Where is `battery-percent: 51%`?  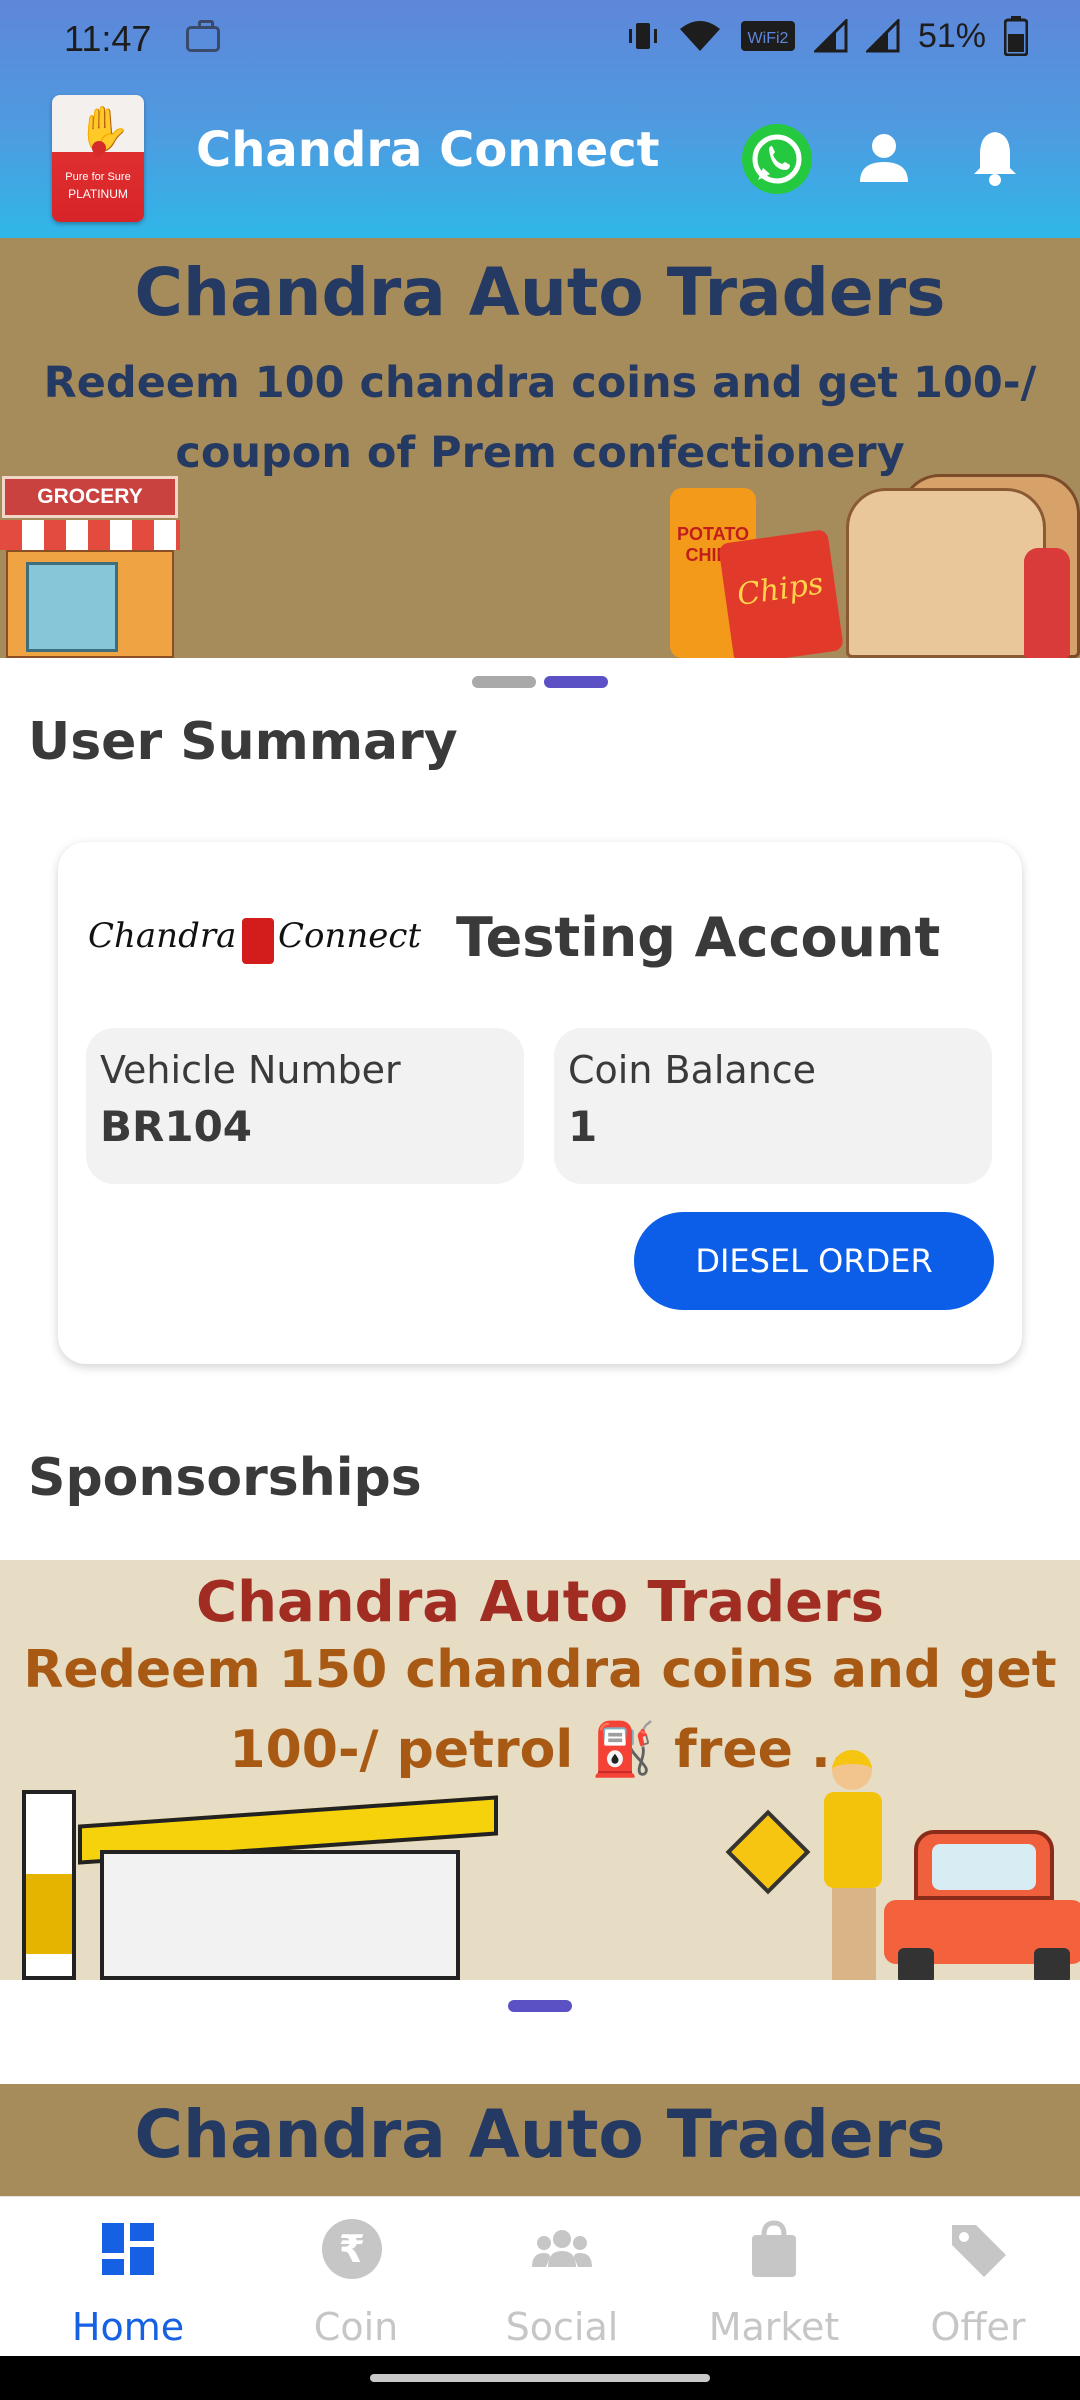
battery-percent: 51% is located at coordinates (951, 35).